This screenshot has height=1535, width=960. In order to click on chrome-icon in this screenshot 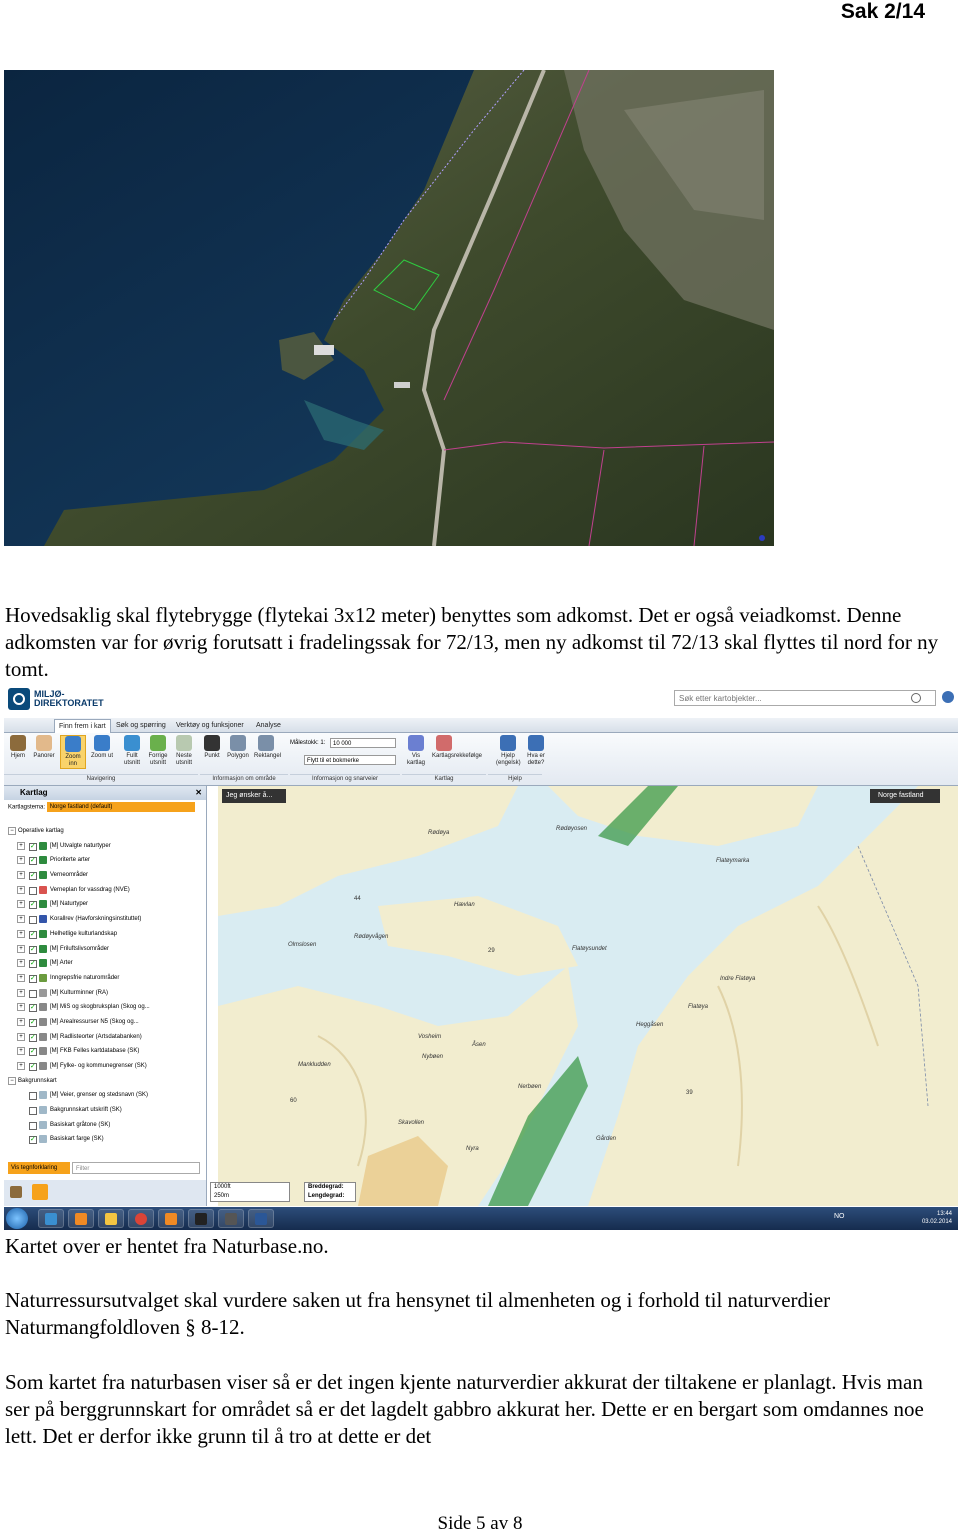, I will do `click(141, 1218)`.